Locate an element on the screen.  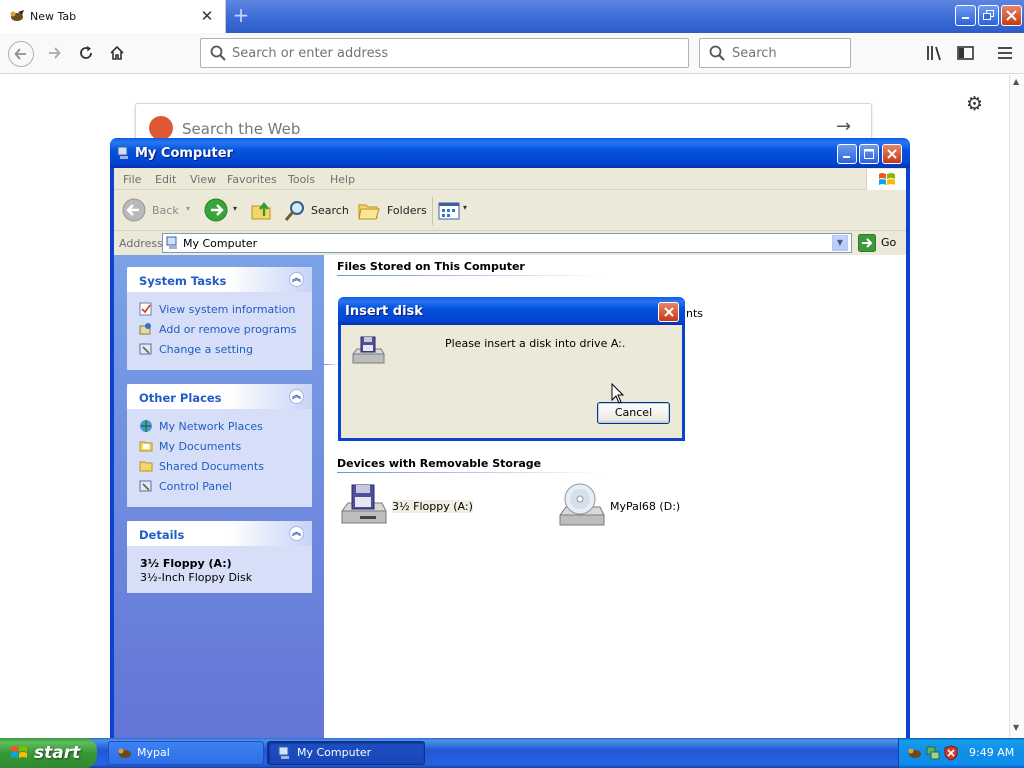
chevron-down-icon: ▼ is located at coordinates (840, 242).